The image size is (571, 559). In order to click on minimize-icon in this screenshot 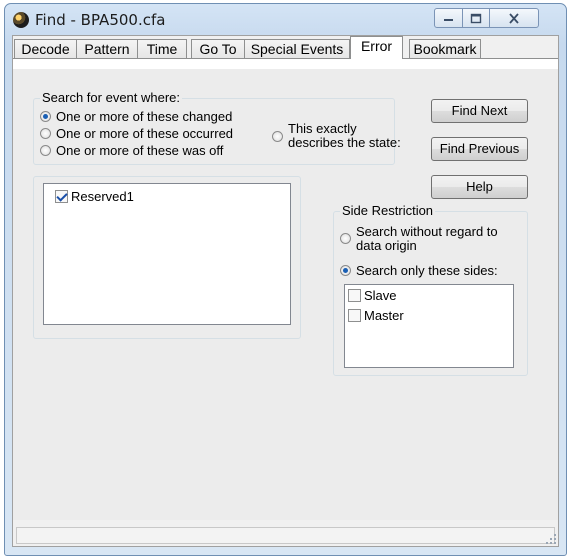, I will do `click(448, 20)`.